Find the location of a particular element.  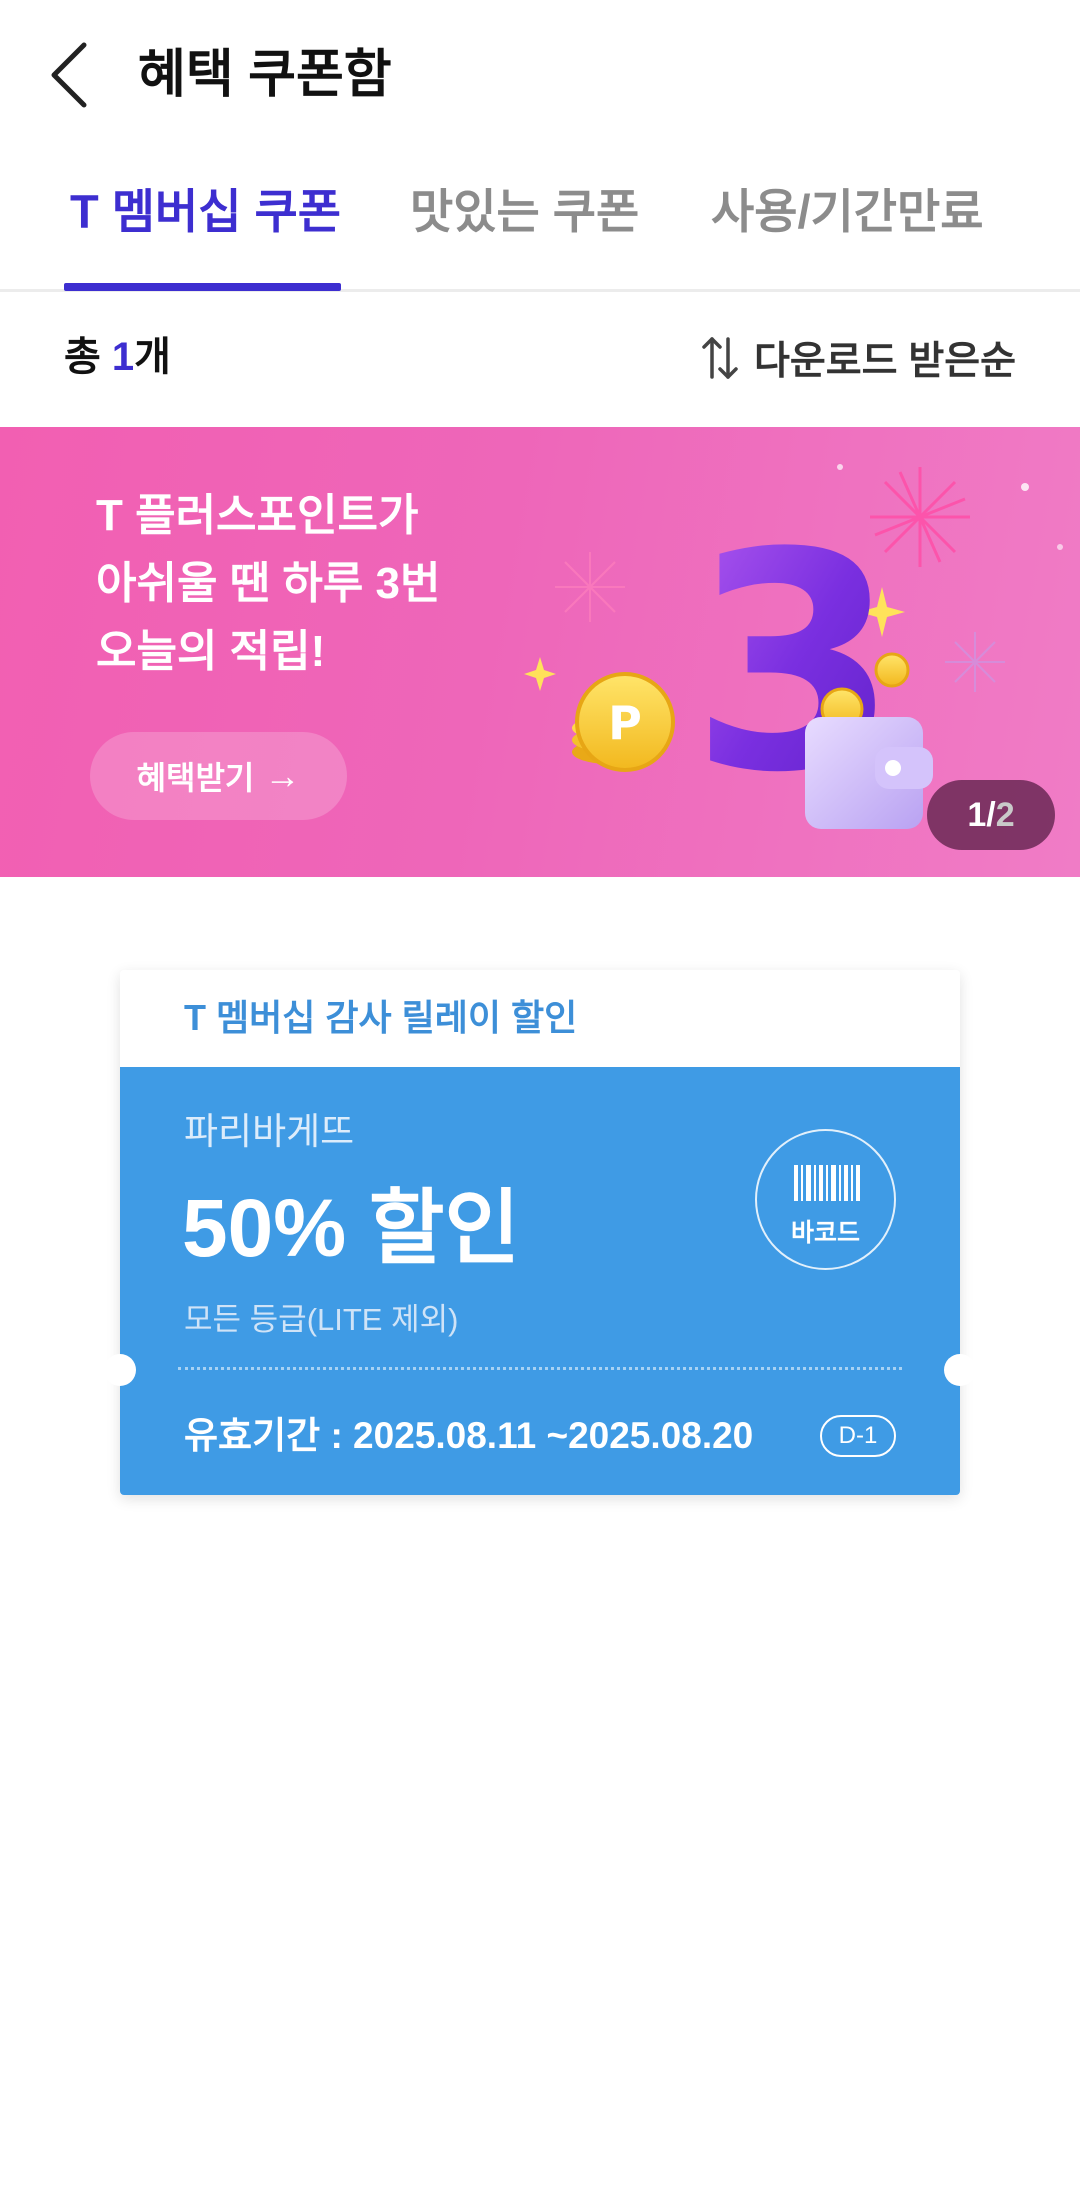

coupon-discount: 50% 할인 is located at coordinates (351, 1228).